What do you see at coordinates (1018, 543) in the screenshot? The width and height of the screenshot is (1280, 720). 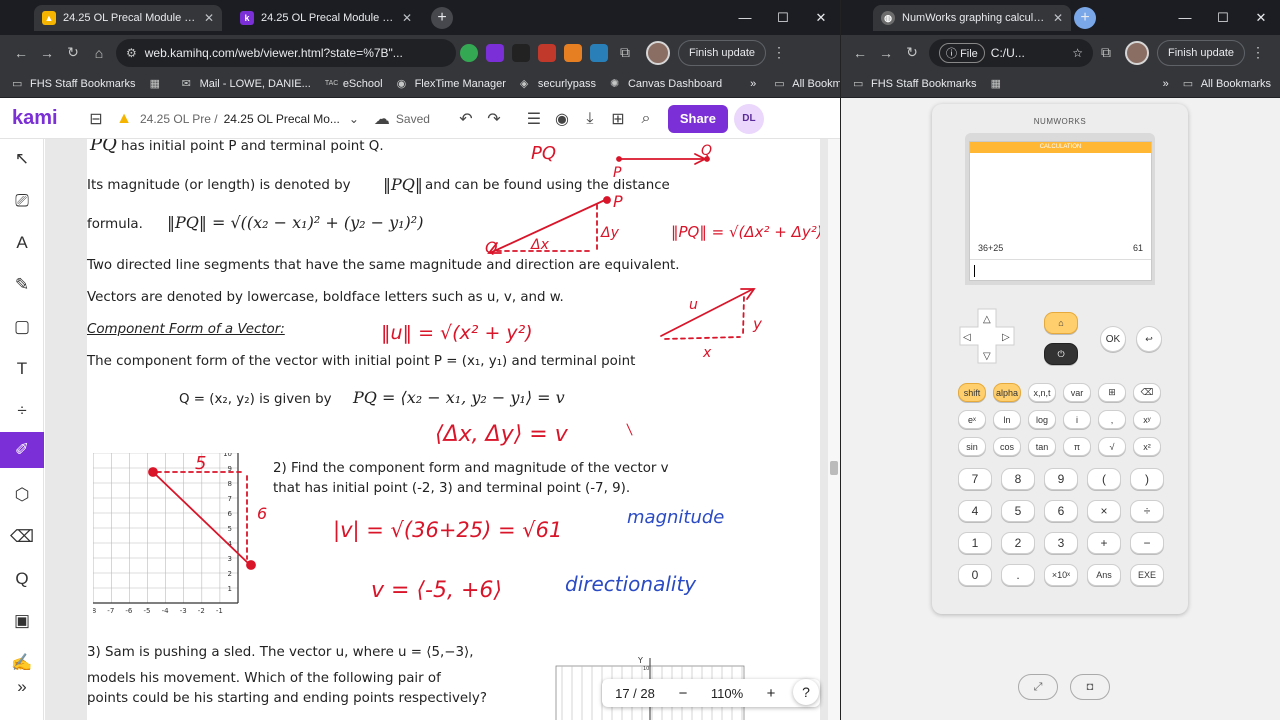 I see `calc-key: 2` at bounding box center [1018, 543].